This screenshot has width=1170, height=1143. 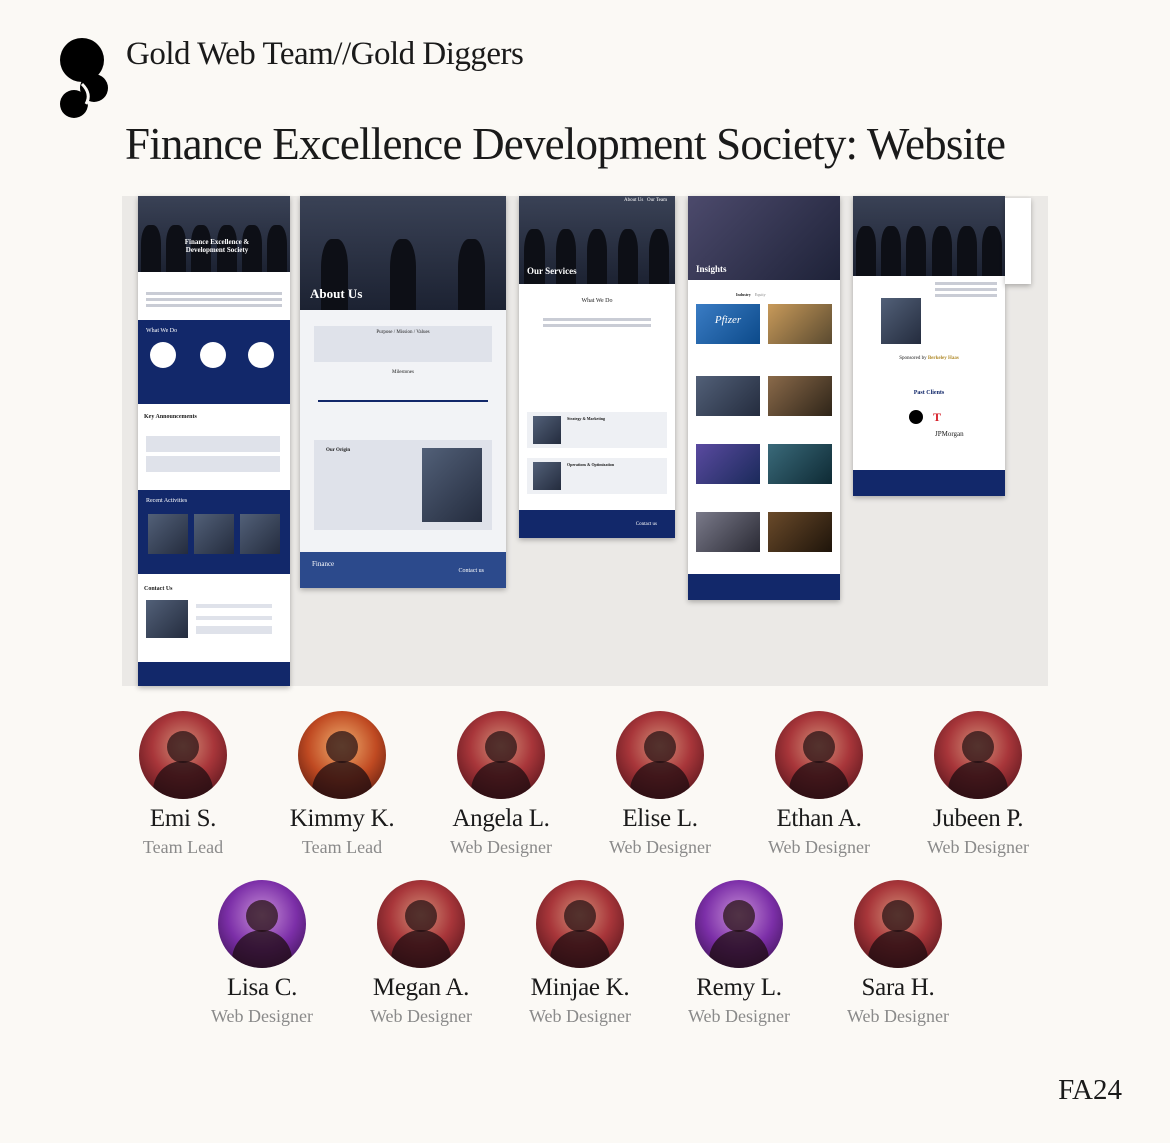 I want to click on member-card: Kimmy K. Team Lead, so click(x=342, y=784).